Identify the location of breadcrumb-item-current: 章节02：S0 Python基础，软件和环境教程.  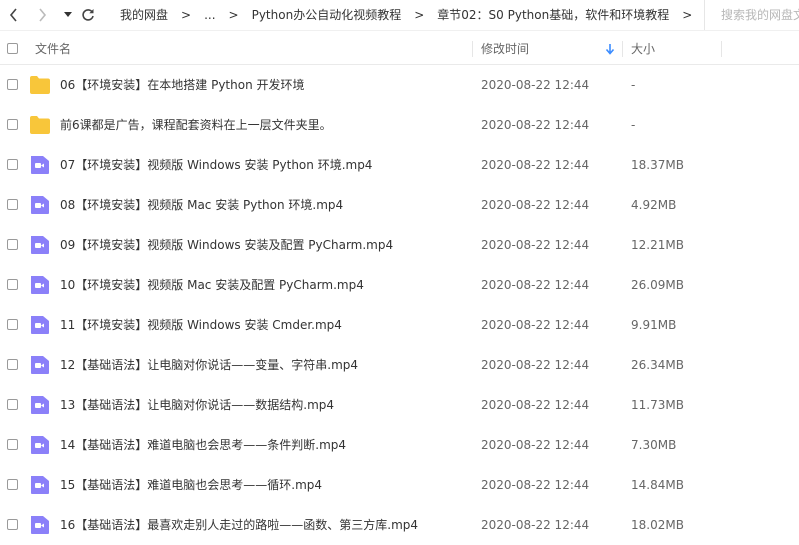
(553, 15).